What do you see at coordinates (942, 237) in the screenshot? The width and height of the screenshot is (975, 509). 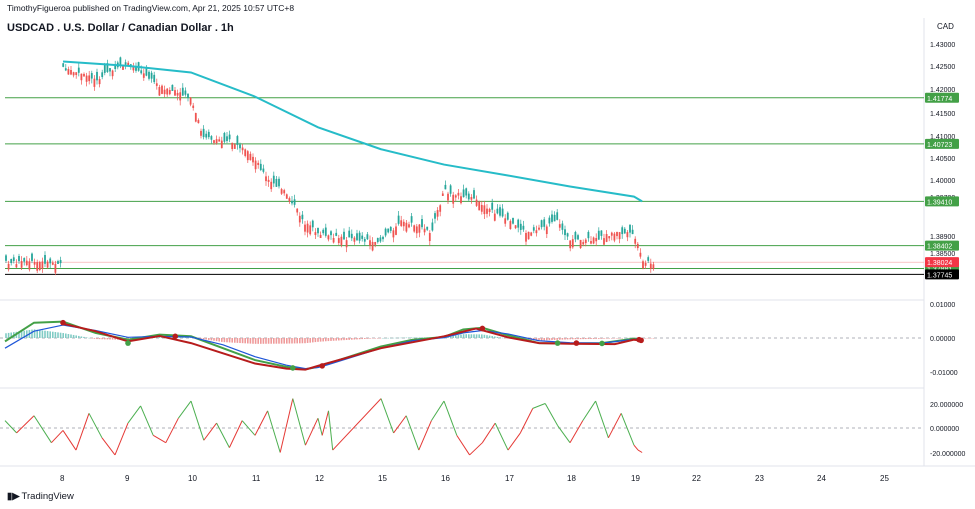 I see `price-tick-label: 1.38900` at bounding box center [942, 237].